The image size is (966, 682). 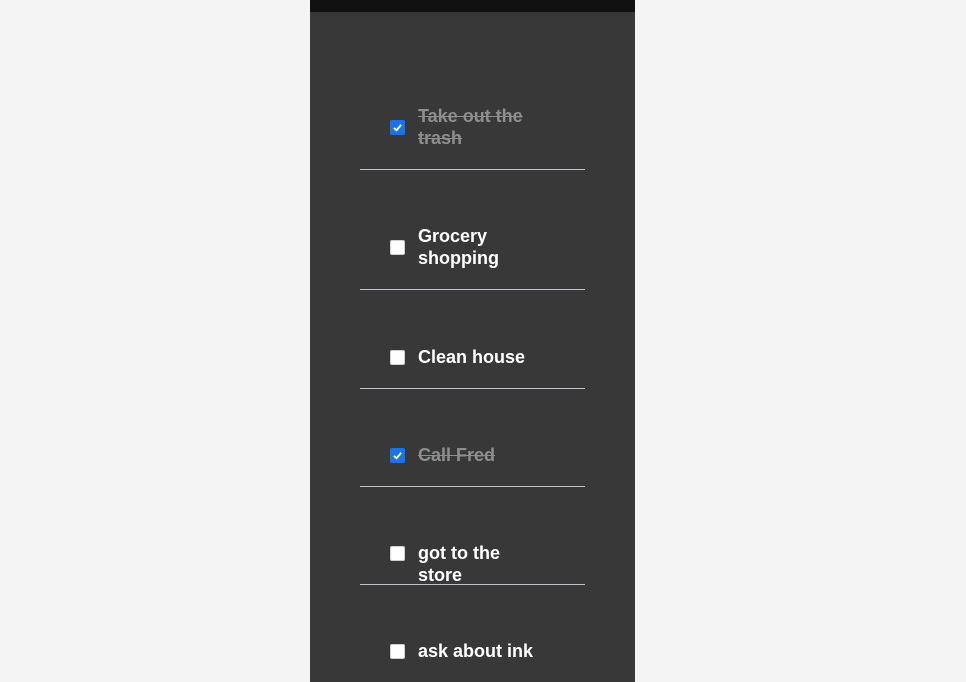 What do you see at coordinates (458, 247) in the screenshot?
I see `todo-label: Grocery shopping` at bounding box center [458, 247].